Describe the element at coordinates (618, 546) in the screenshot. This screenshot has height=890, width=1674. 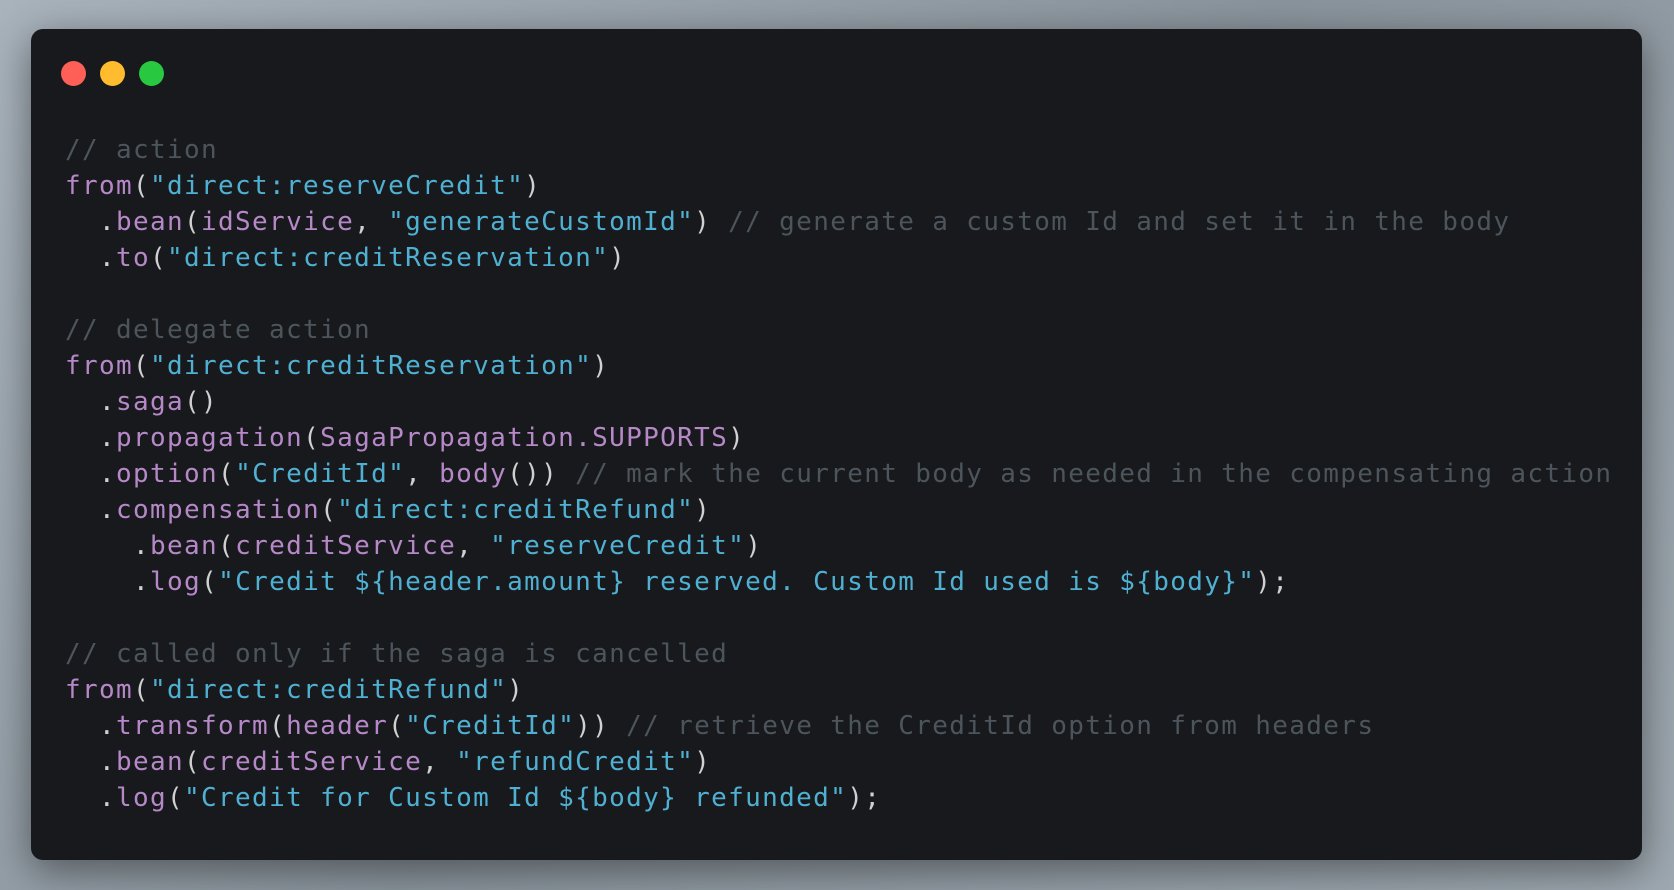
I see `code-string: "reserveCredit"` at that location.